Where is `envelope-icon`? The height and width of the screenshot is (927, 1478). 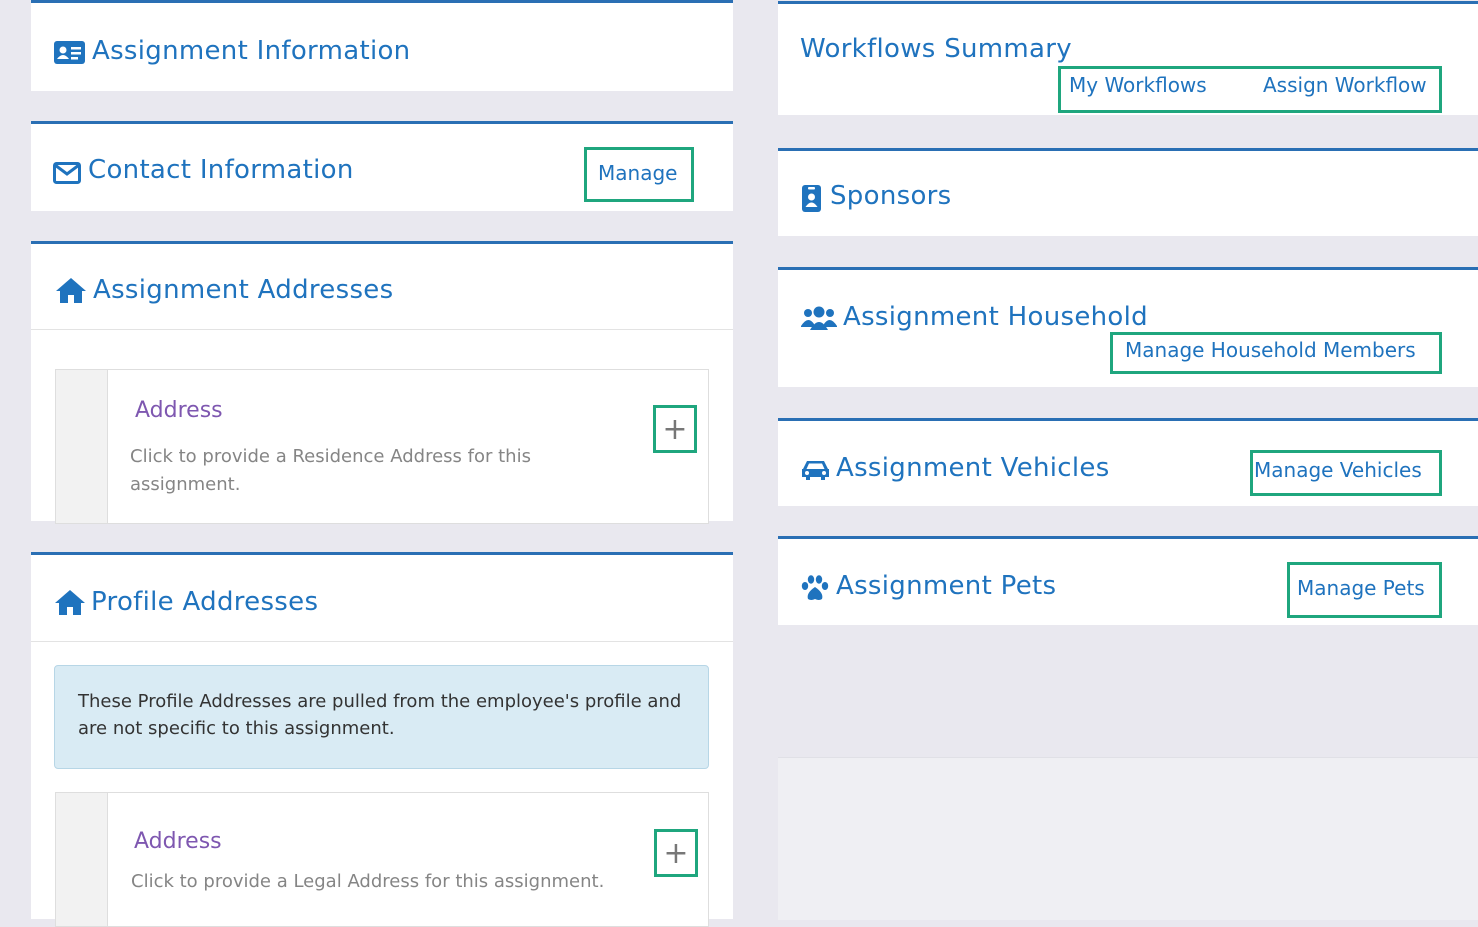 envelope-icon is located at coordinates (67, 173).